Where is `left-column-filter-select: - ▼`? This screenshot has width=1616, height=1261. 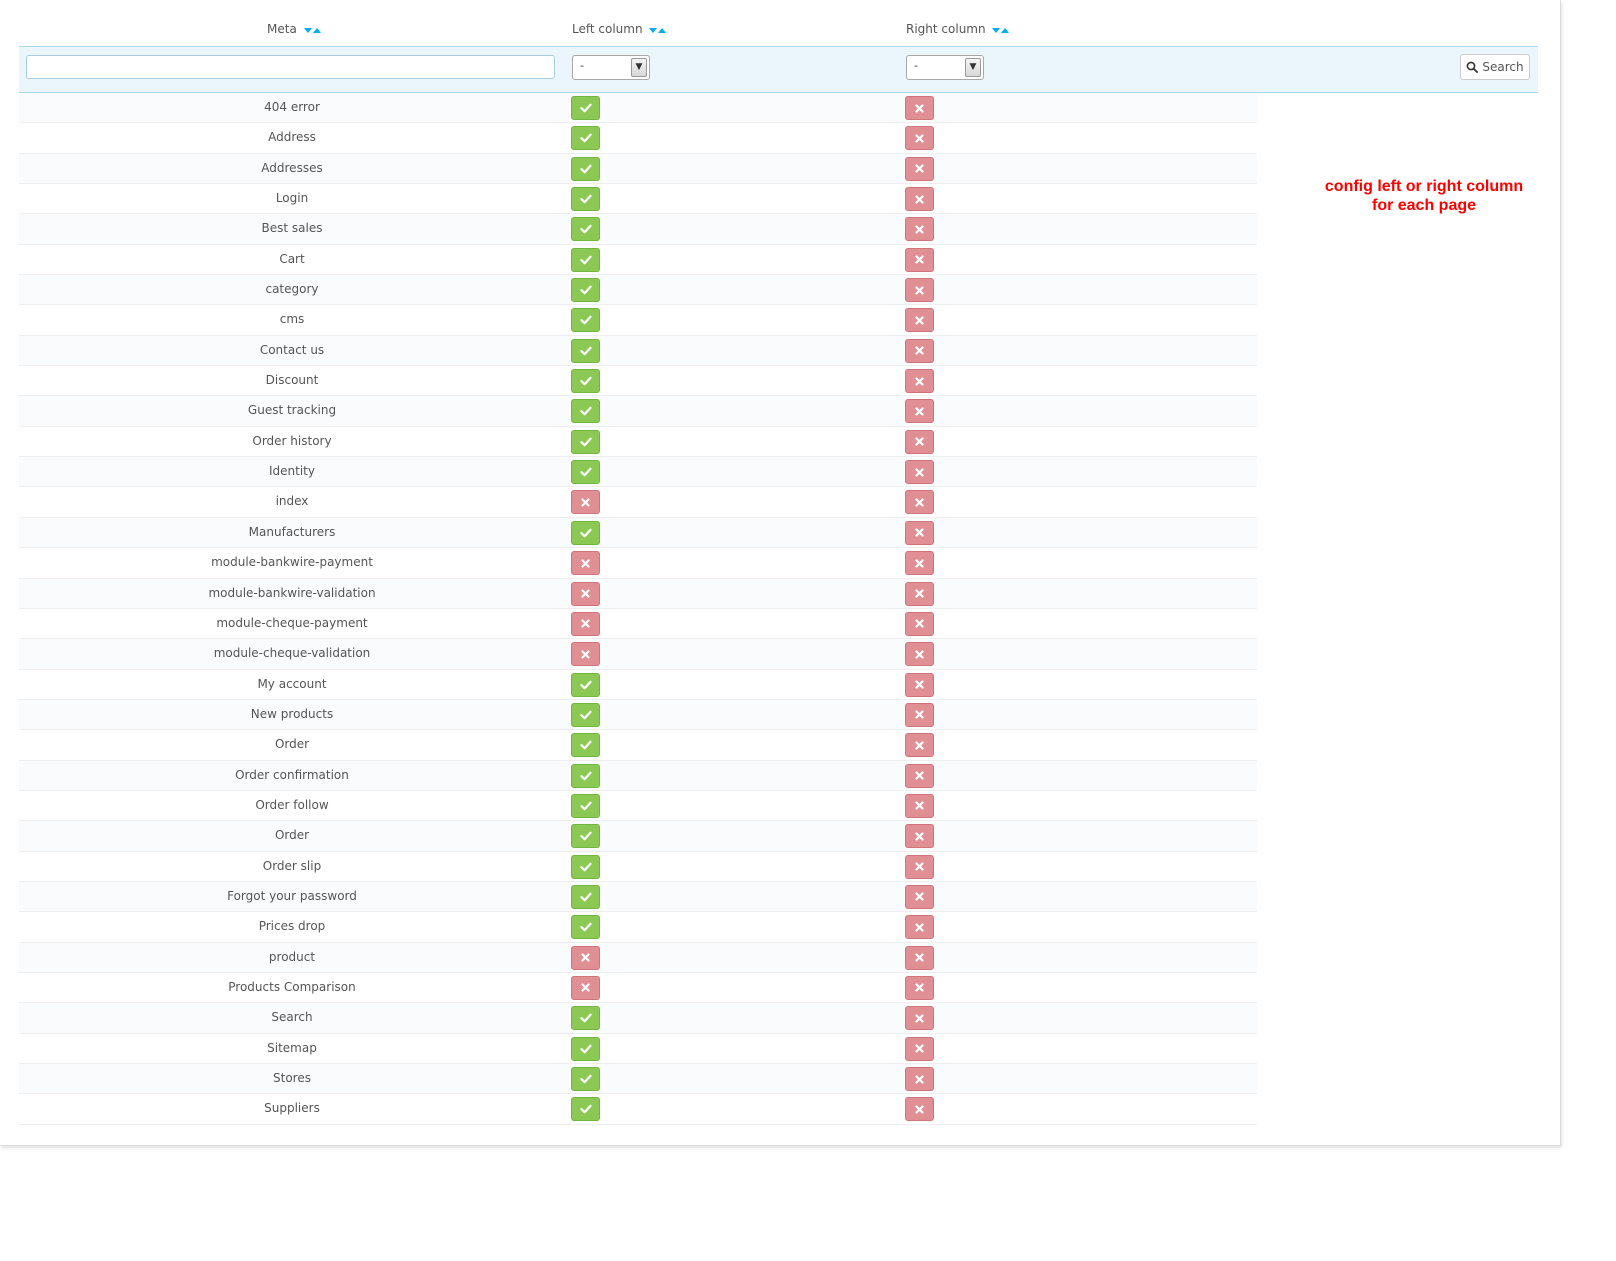 left-column-filter-select: - ▼ is located at coordinates (611, 67).